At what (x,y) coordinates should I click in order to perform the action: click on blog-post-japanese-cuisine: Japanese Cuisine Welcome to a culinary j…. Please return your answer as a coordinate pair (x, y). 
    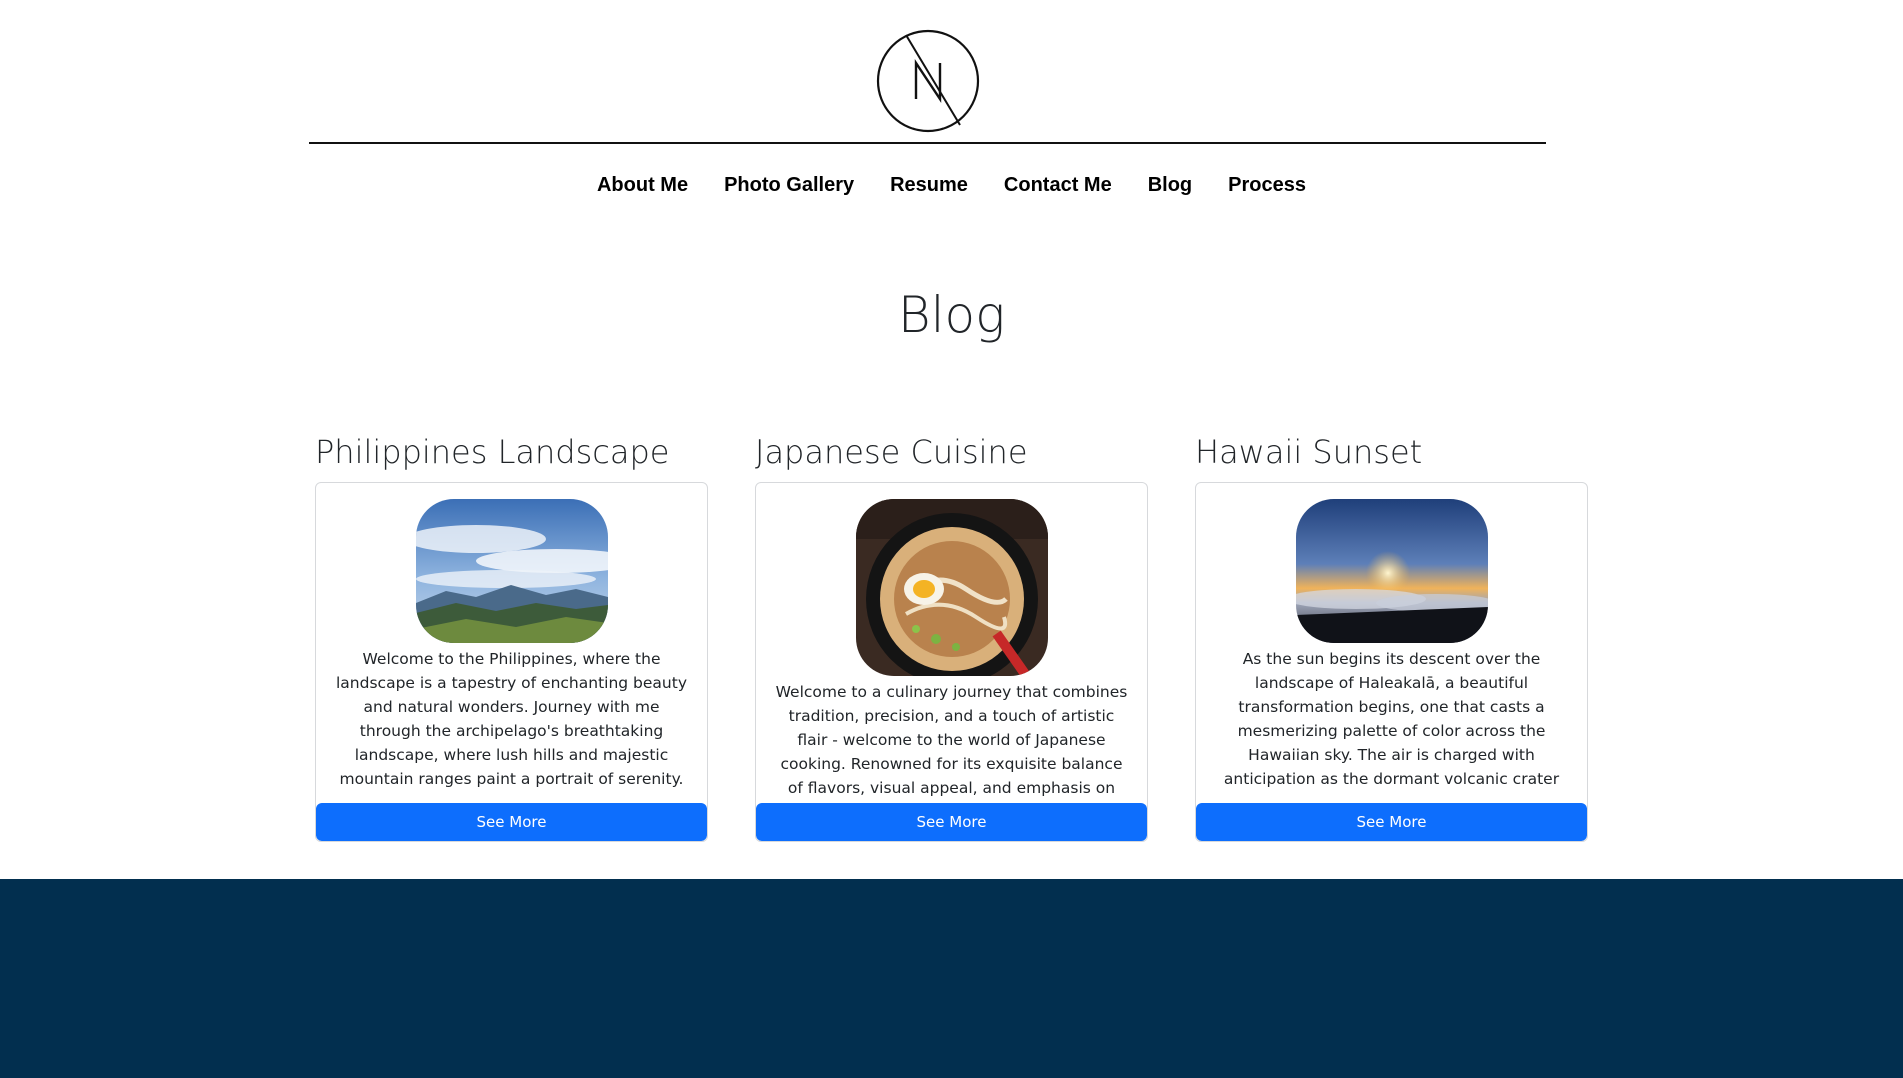
    Looking at the image, I should click on (951, 636).